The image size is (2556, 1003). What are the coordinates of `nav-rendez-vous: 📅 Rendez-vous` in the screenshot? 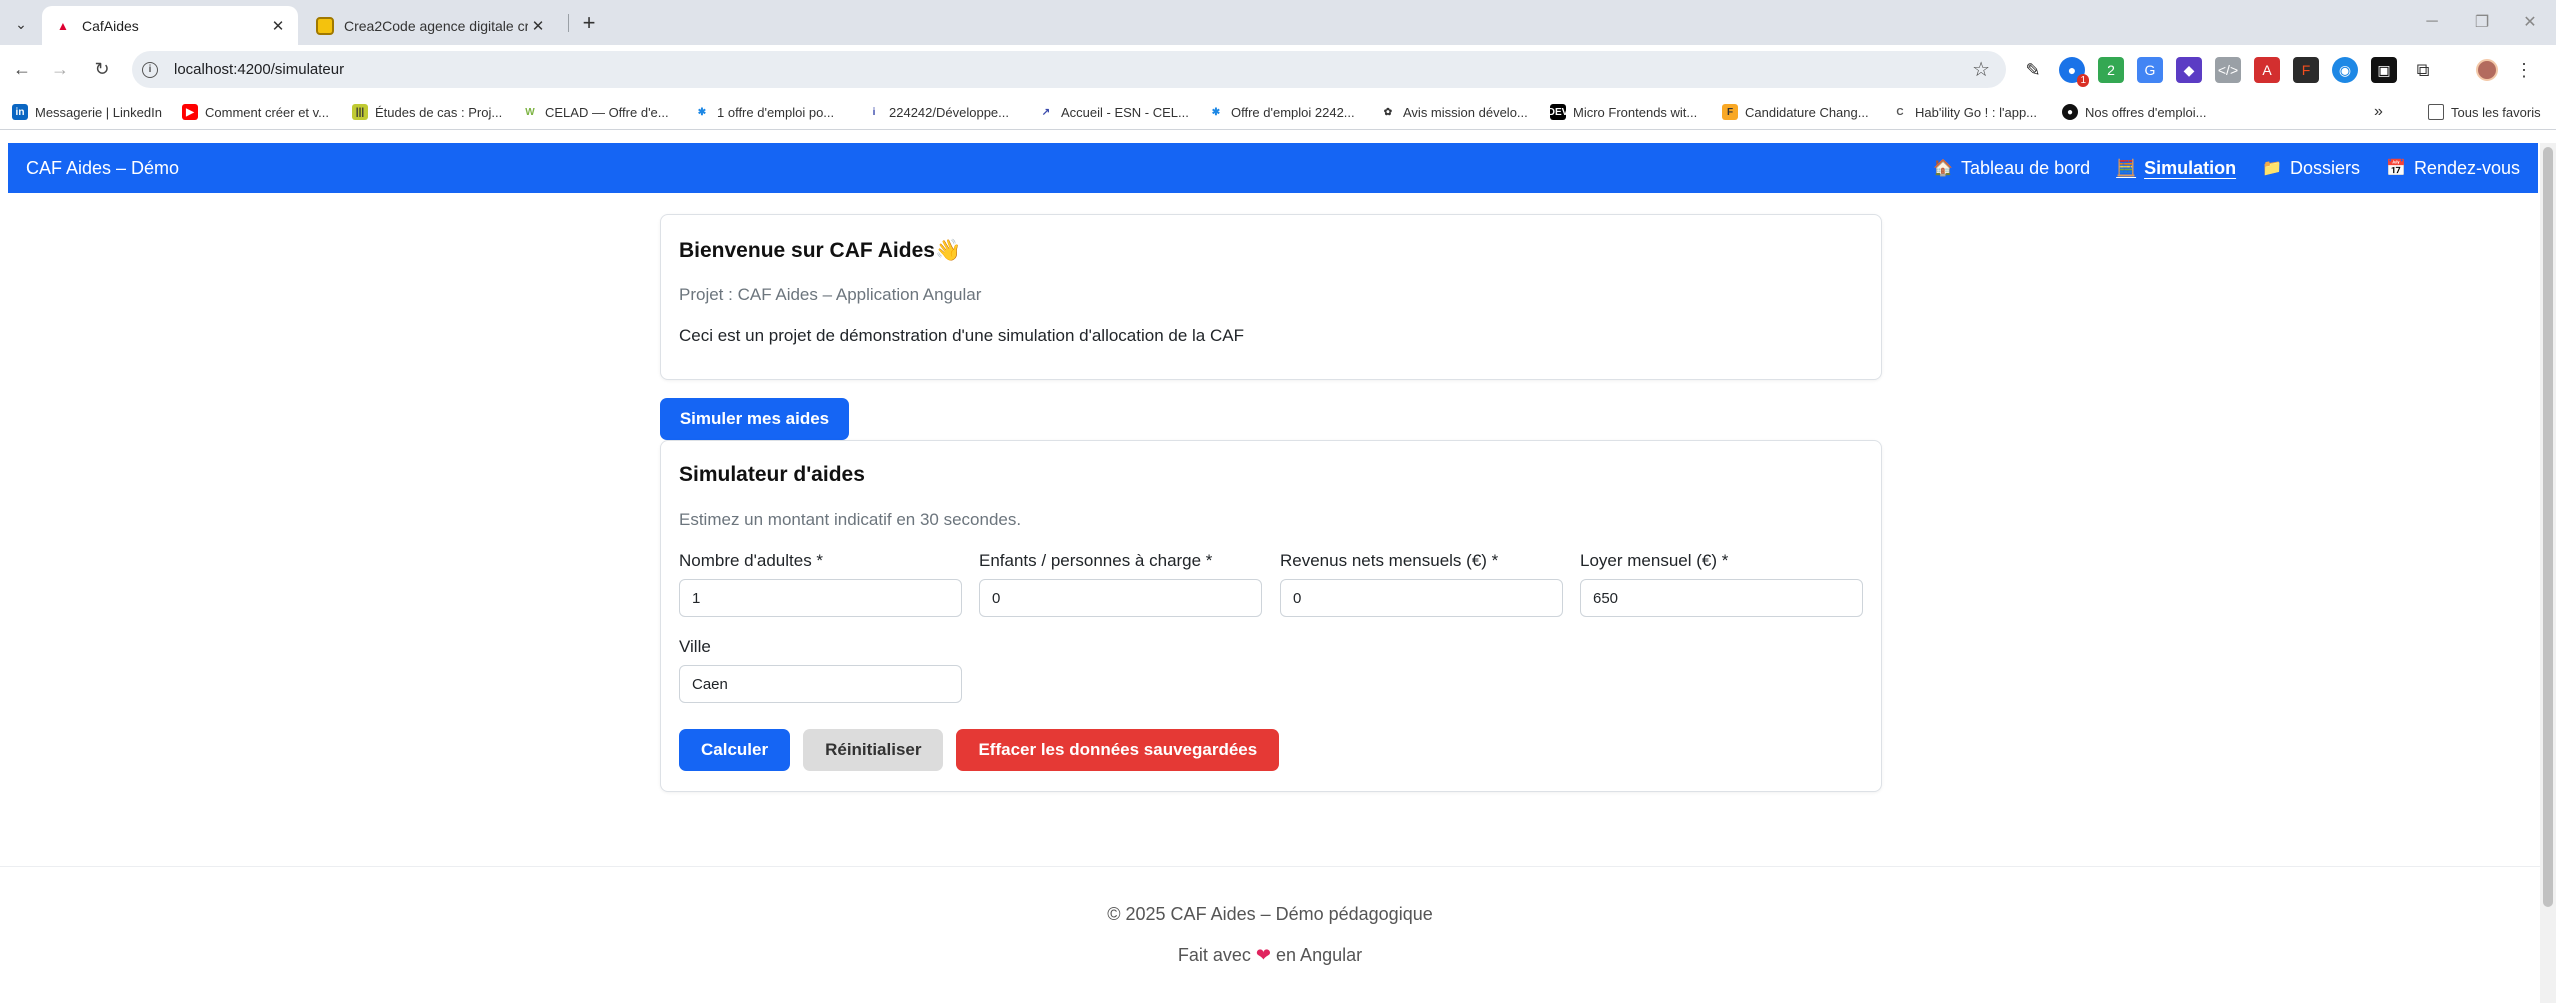 It's located at (2453, 168).